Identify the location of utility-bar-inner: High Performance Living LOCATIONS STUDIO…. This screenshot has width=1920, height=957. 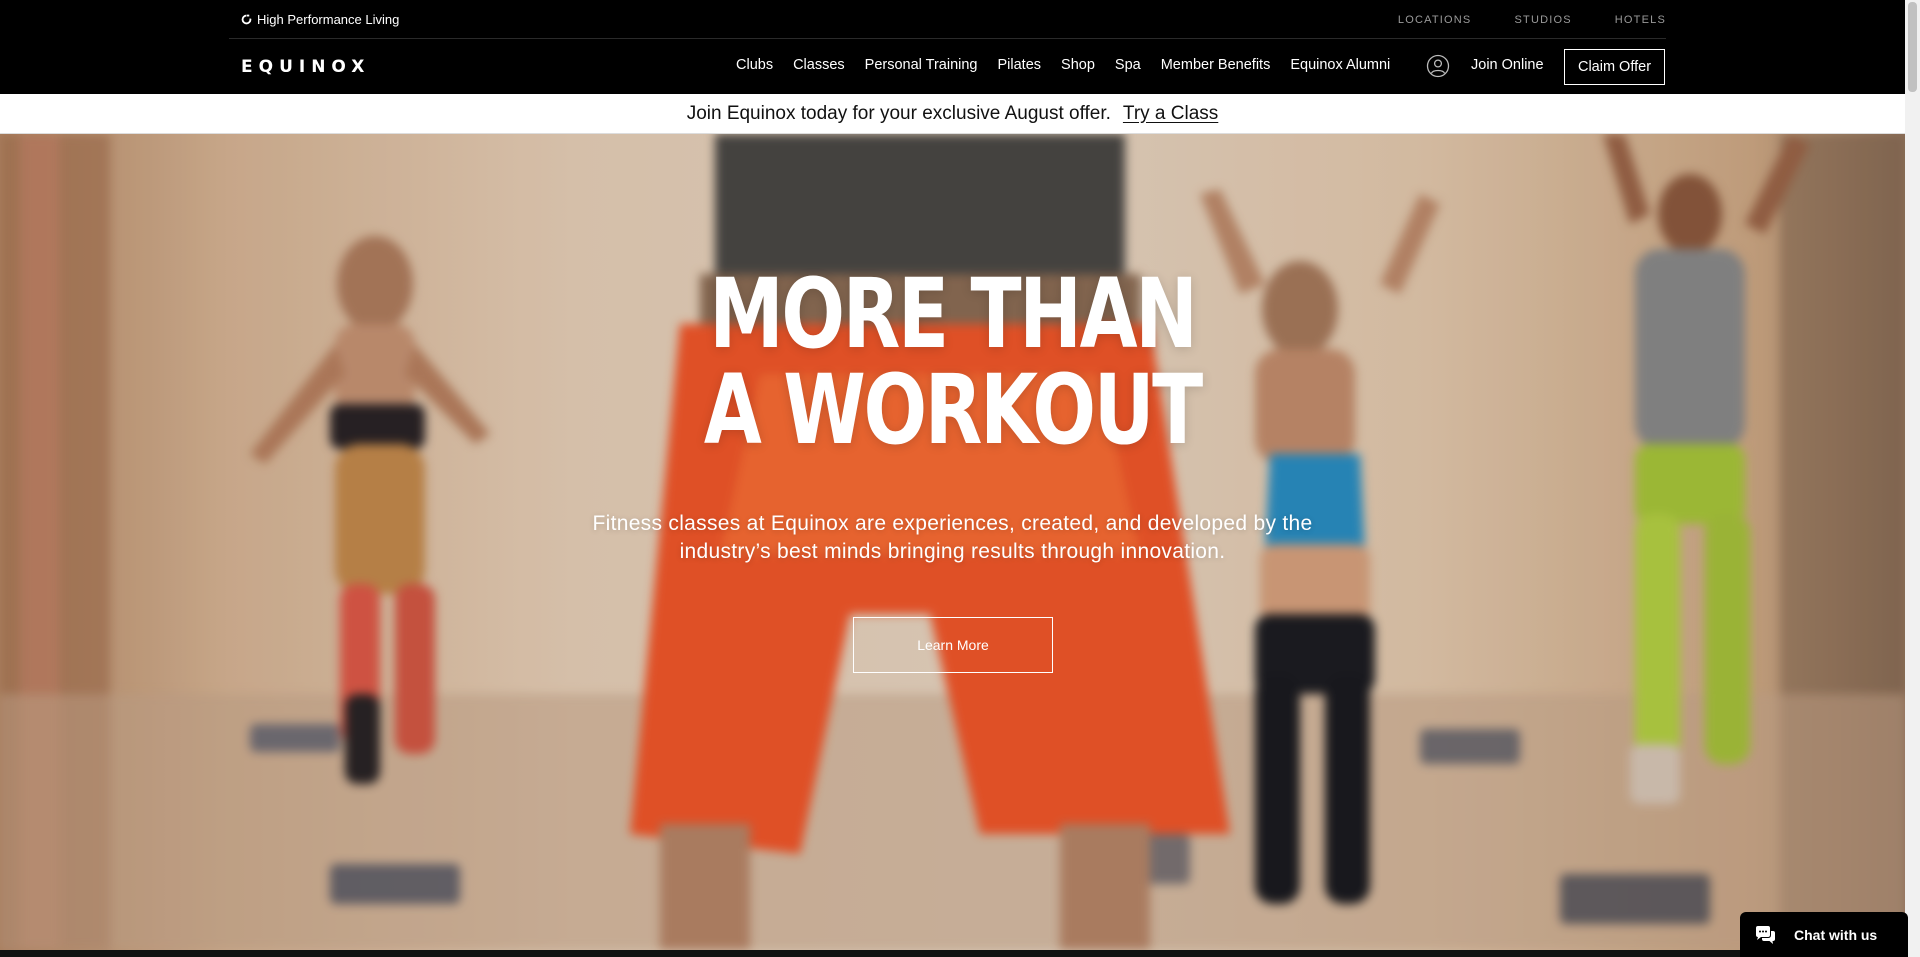
(947, 19).